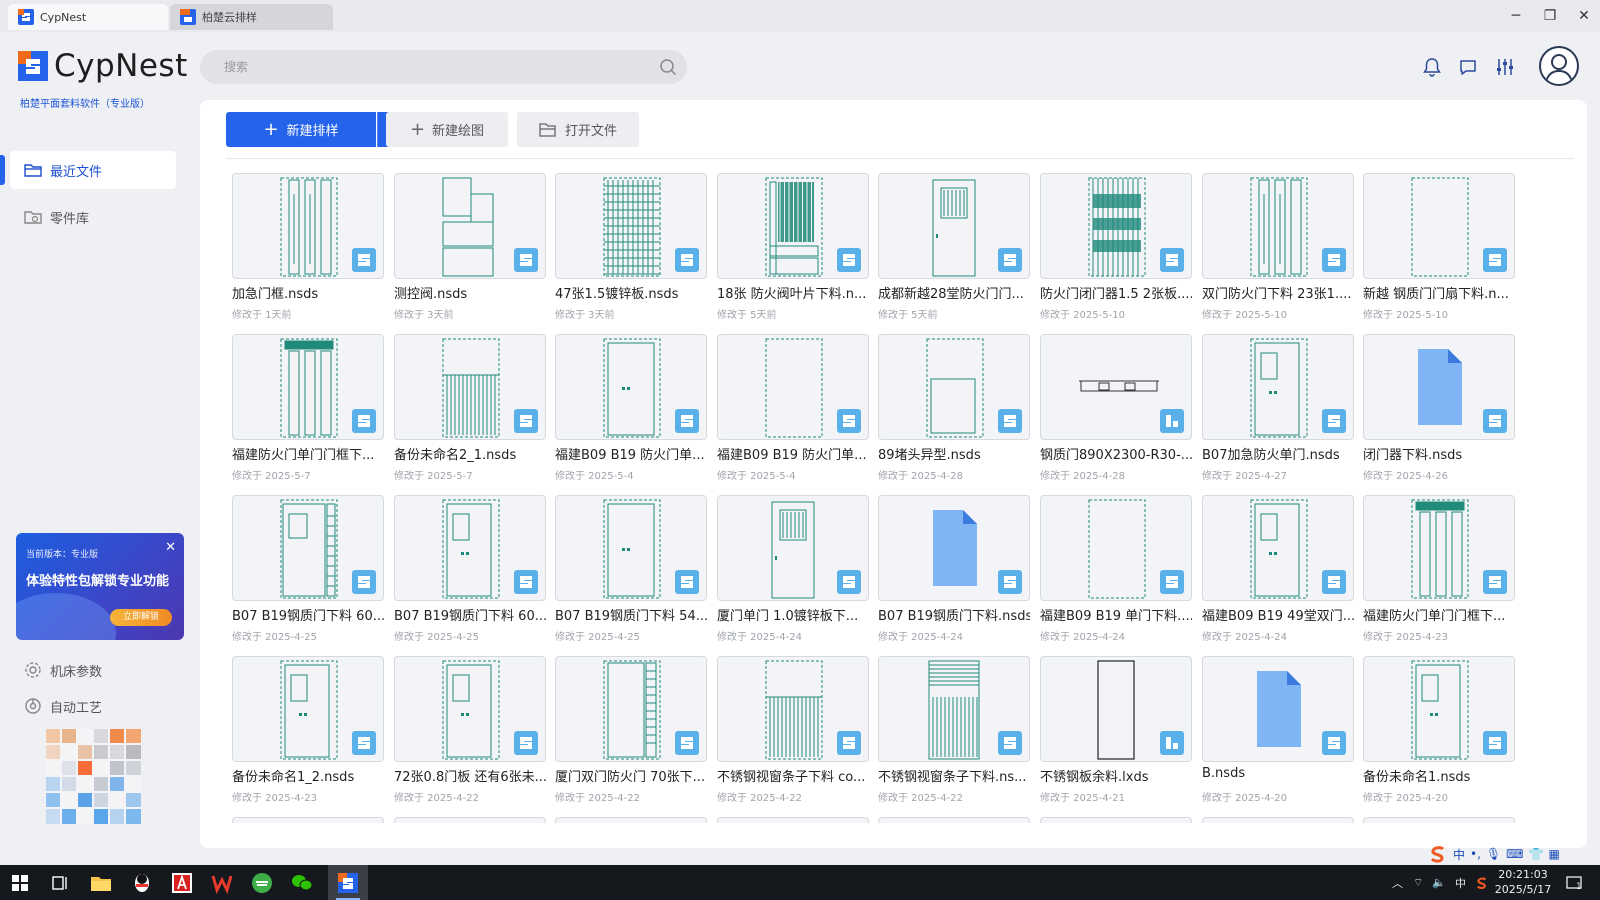 The width and height of the screenshot is (1600, 900). I want to click on upgrade-promo-banner: 当前版本：专业版 ✕ 体验特性包解锁专业功能 立即解锁, so click(100, 586).